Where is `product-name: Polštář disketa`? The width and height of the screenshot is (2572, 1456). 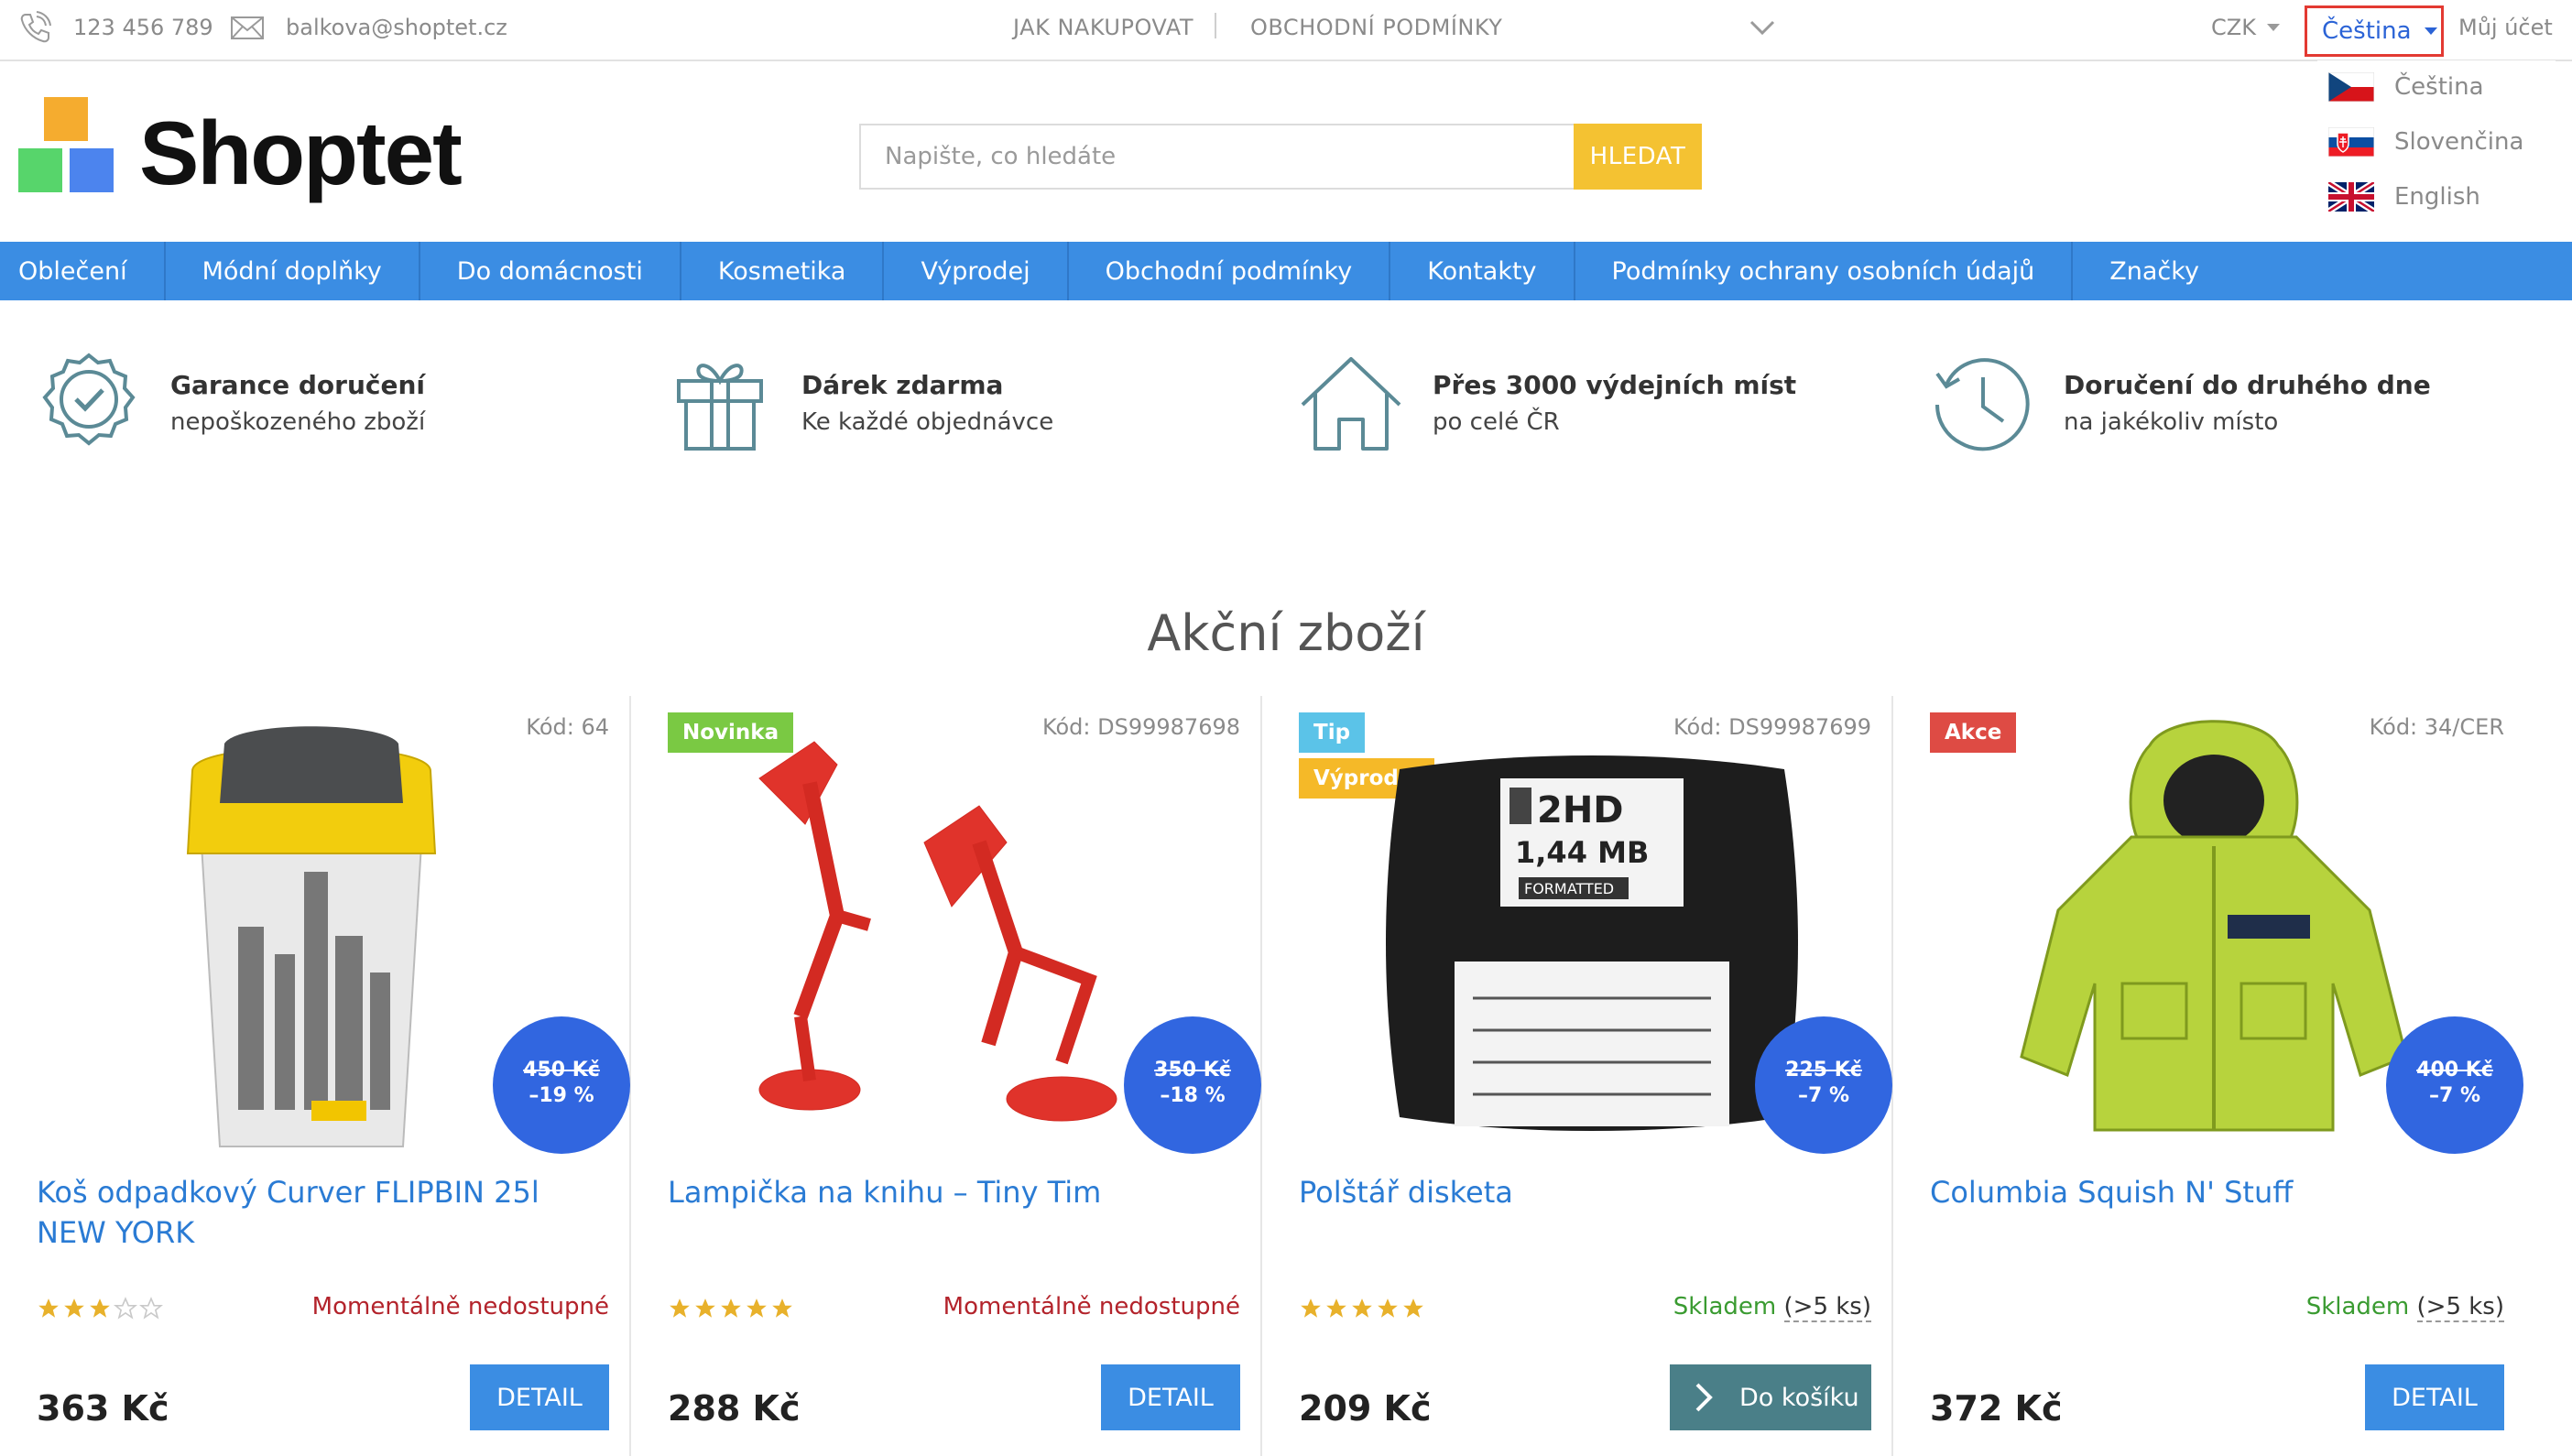
product-name: Polštář disketa is located at coordinates (1583, 1192).